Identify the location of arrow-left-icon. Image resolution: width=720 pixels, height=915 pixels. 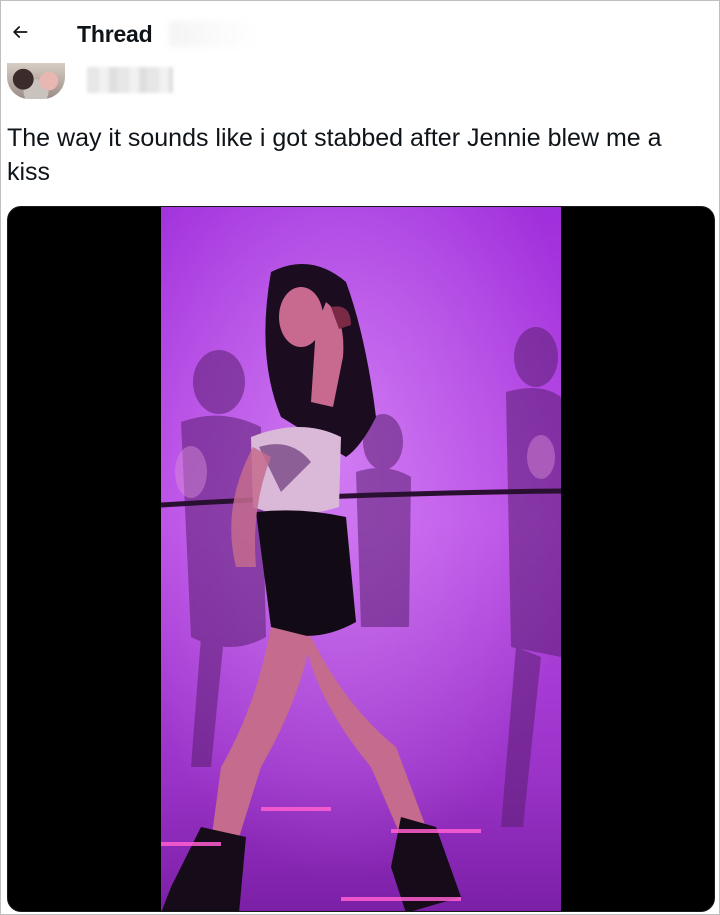
(20, 34).